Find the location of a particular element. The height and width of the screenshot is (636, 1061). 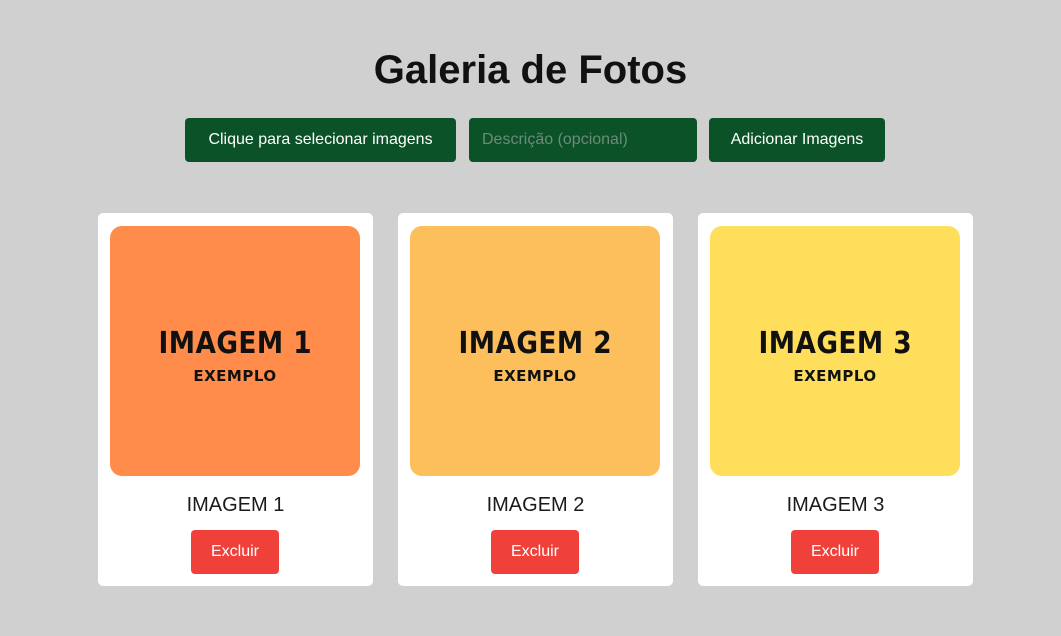

select-images-button: Clique para selecionar imagens is located at coordinates (320, 140).